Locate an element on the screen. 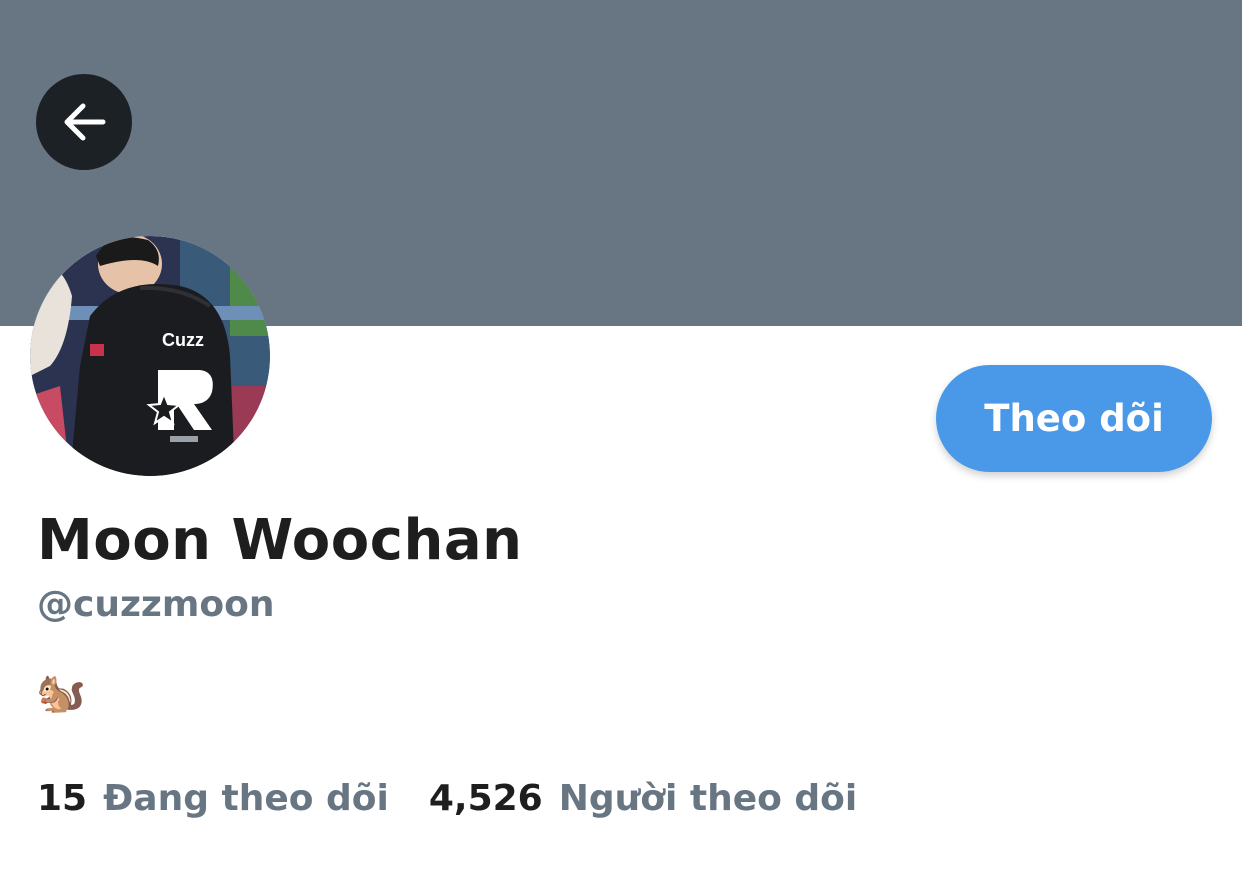 This screenshot has width=1242, height=882. avatar-image: Cuzz is located at coordinates (150, 356).